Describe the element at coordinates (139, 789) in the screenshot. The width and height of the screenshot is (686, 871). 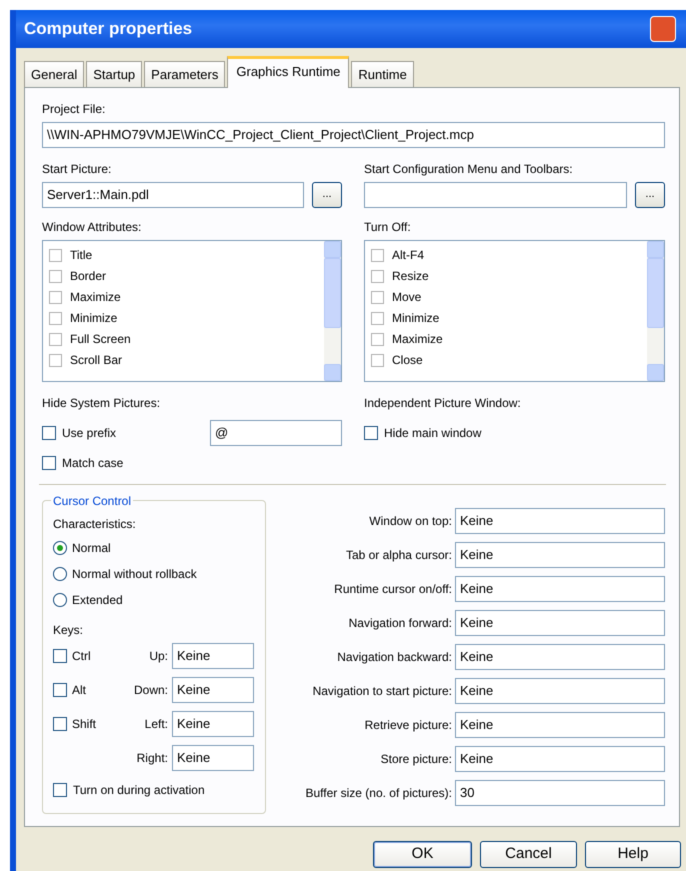
I see `checkbox-label: Turn on during activation` at that location.